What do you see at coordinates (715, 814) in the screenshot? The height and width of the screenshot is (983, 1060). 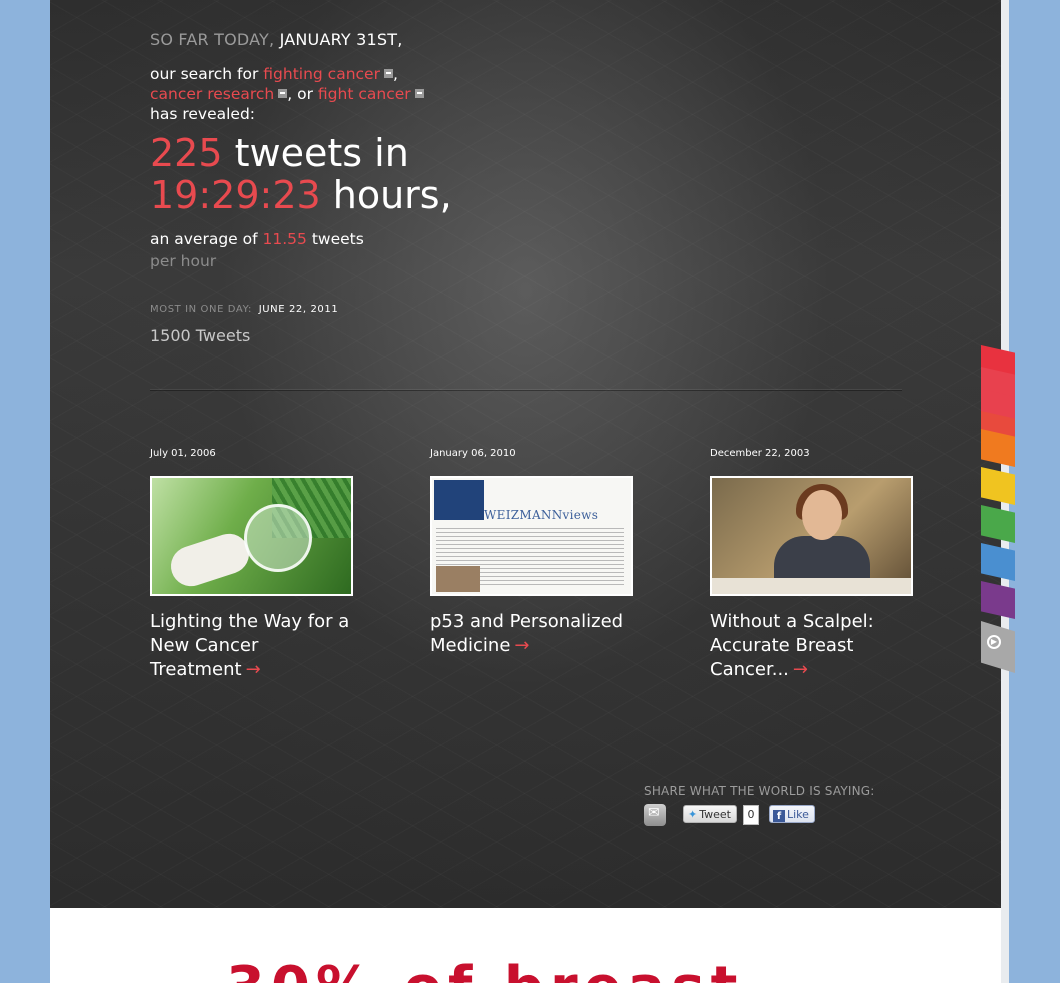 I see `tweet-label: Tweet` at bounding box center [715, 814].